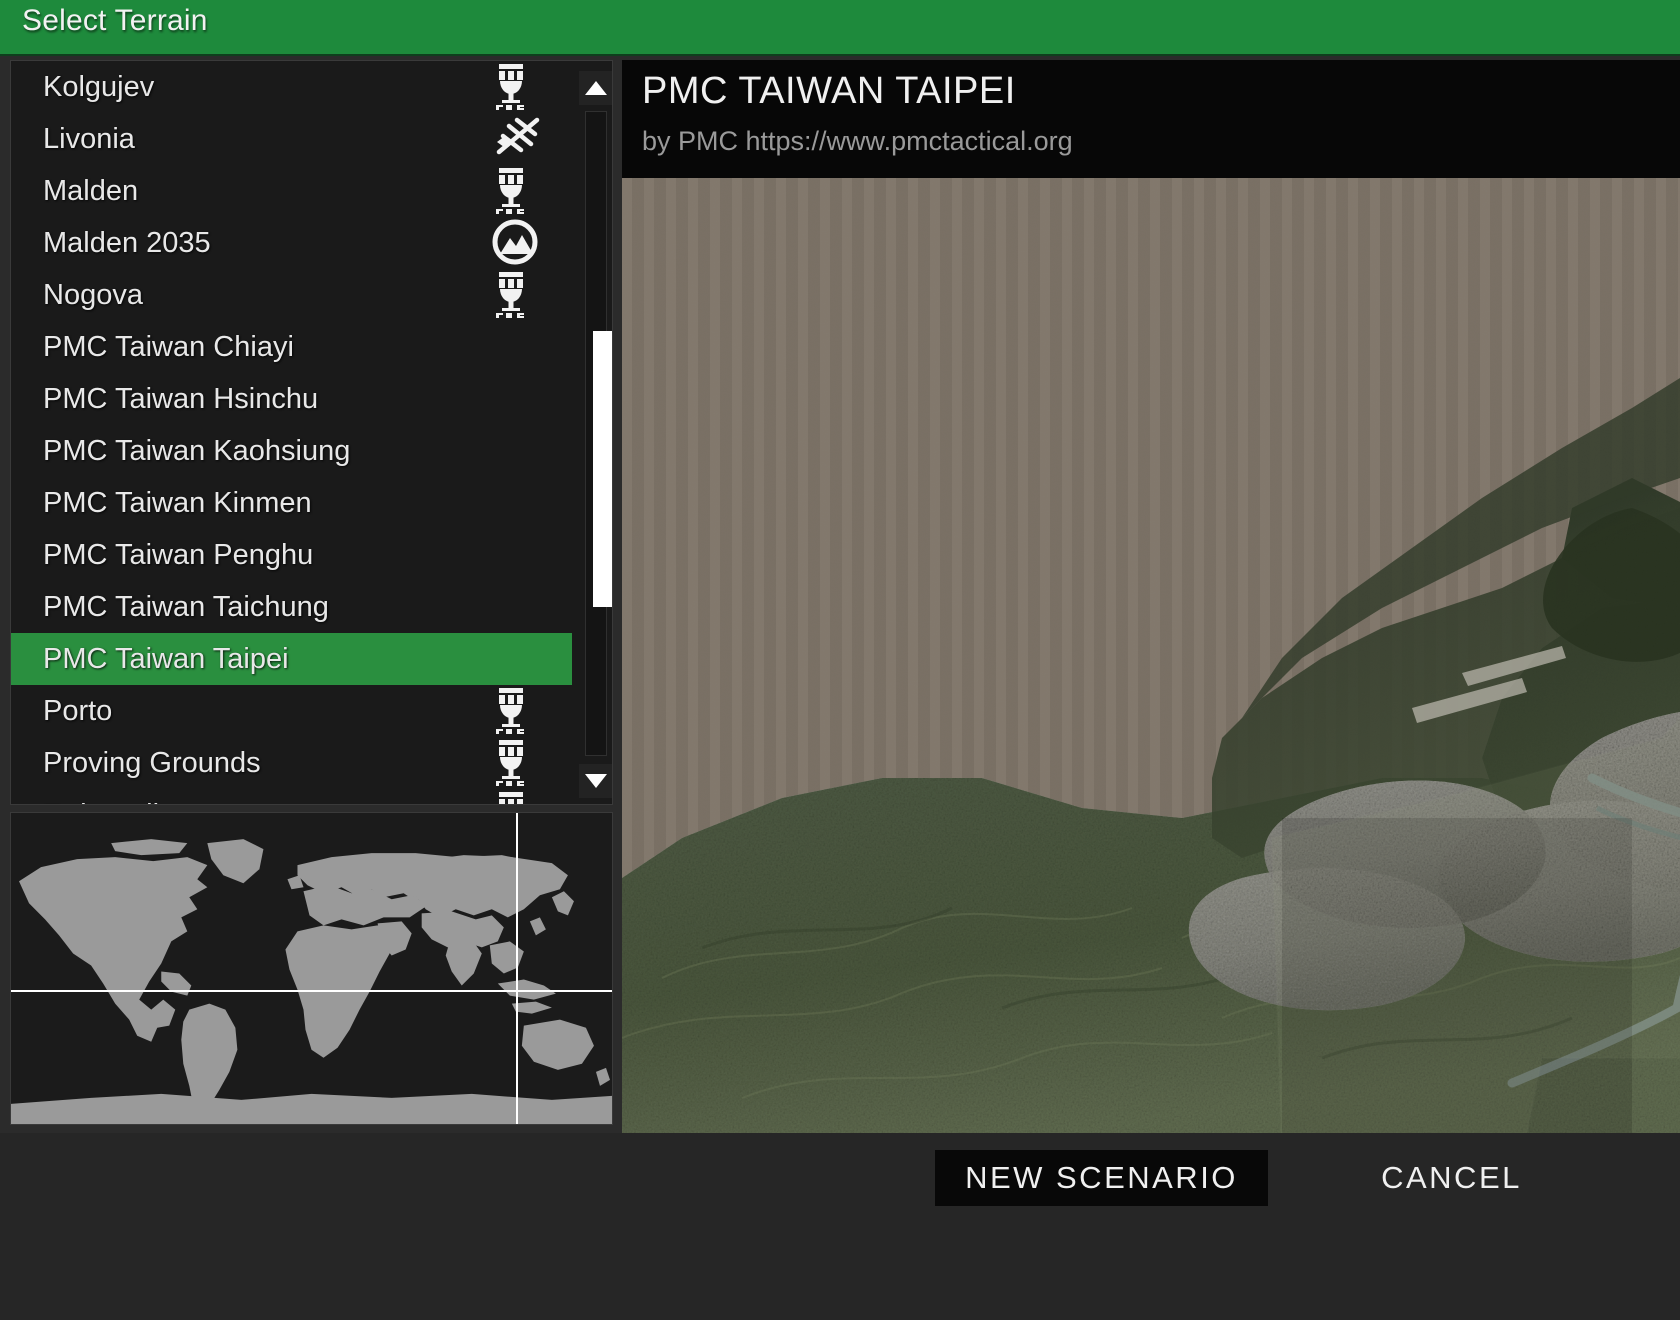 The width and height of the screenshot is (1680, 1320). Describe the element at coordinates (602, 469) in the screenshot. I see `scrollbar-thumb` at that location.